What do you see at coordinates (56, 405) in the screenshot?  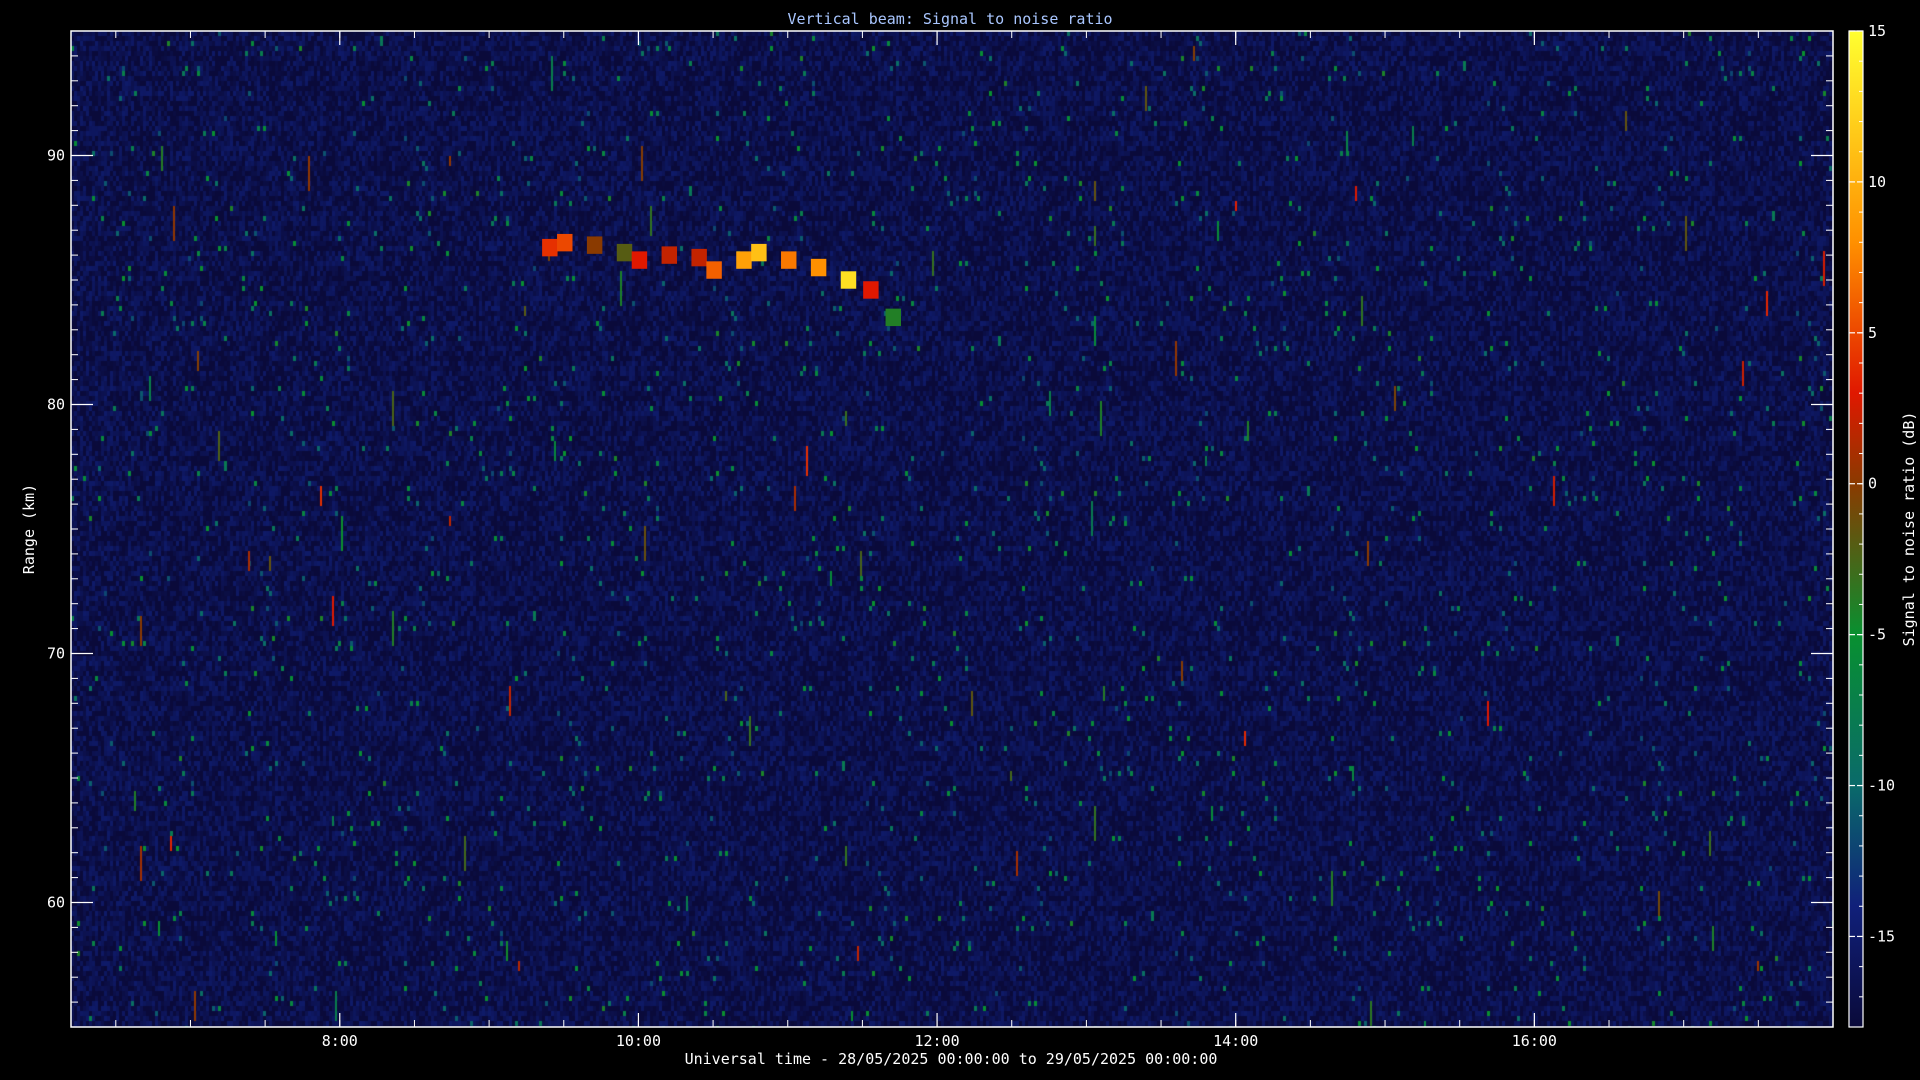 I see `y-tick-label: 80` at bounding box center [56, 405].